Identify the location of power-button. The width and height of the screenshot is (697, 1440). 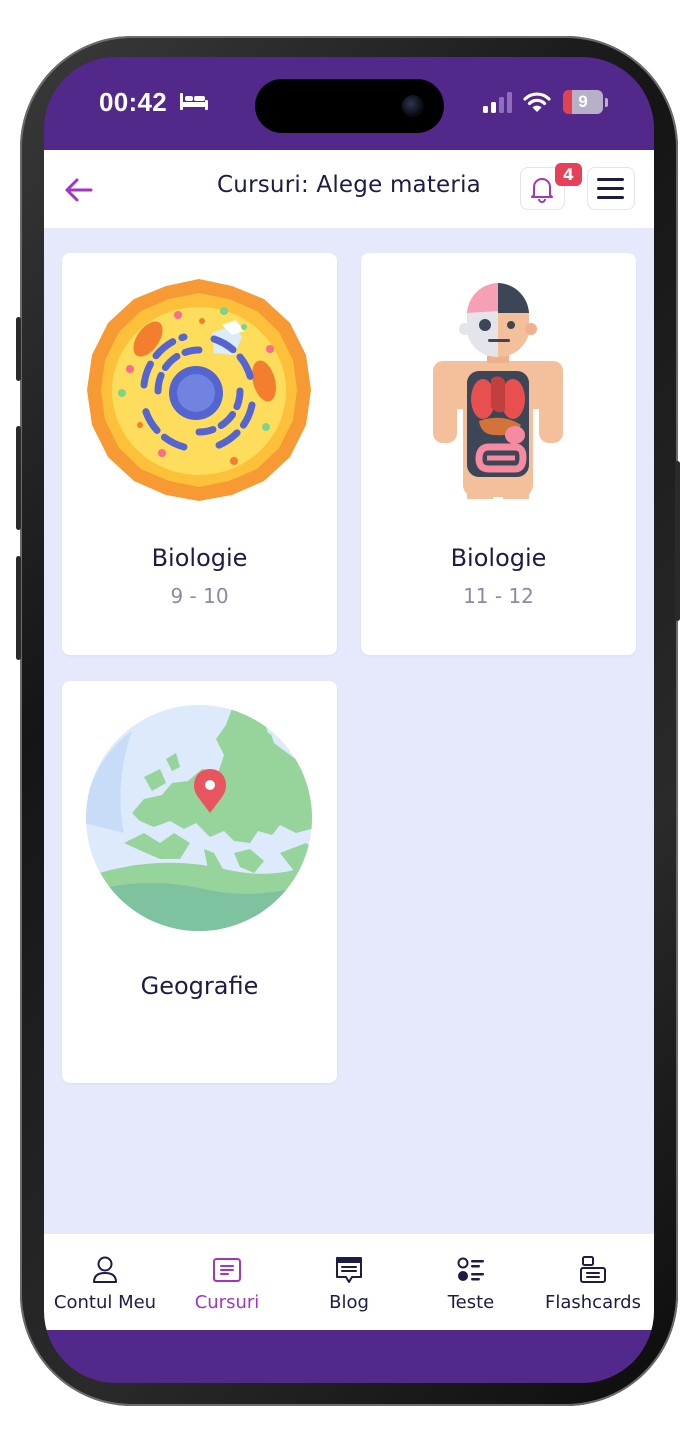
(677, 541).